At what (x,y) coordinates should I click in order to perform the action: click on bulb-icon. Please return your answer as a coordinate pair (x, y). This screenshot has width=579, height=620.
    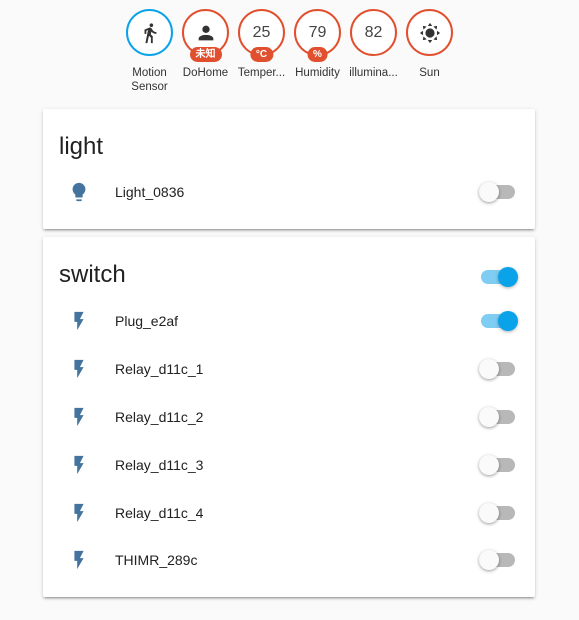
    Looking at the image, I should click on (79, 192).